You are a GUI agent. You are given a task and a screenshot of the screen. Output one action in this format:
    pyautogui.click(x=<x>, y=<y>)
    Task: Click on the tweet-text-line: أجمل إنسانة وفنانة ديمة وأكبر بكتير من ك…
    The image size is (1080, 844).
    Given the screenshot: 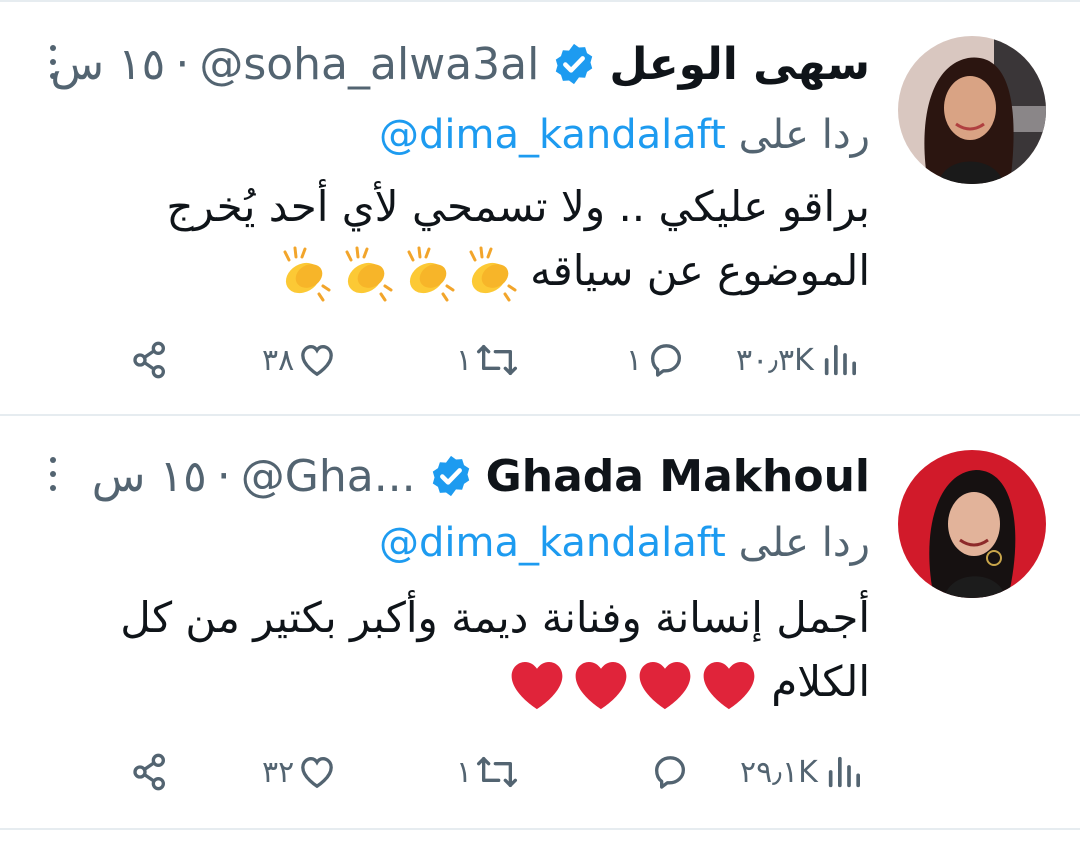 What is the action you would take?
    pyautogui.click(x=495, y=617)
    